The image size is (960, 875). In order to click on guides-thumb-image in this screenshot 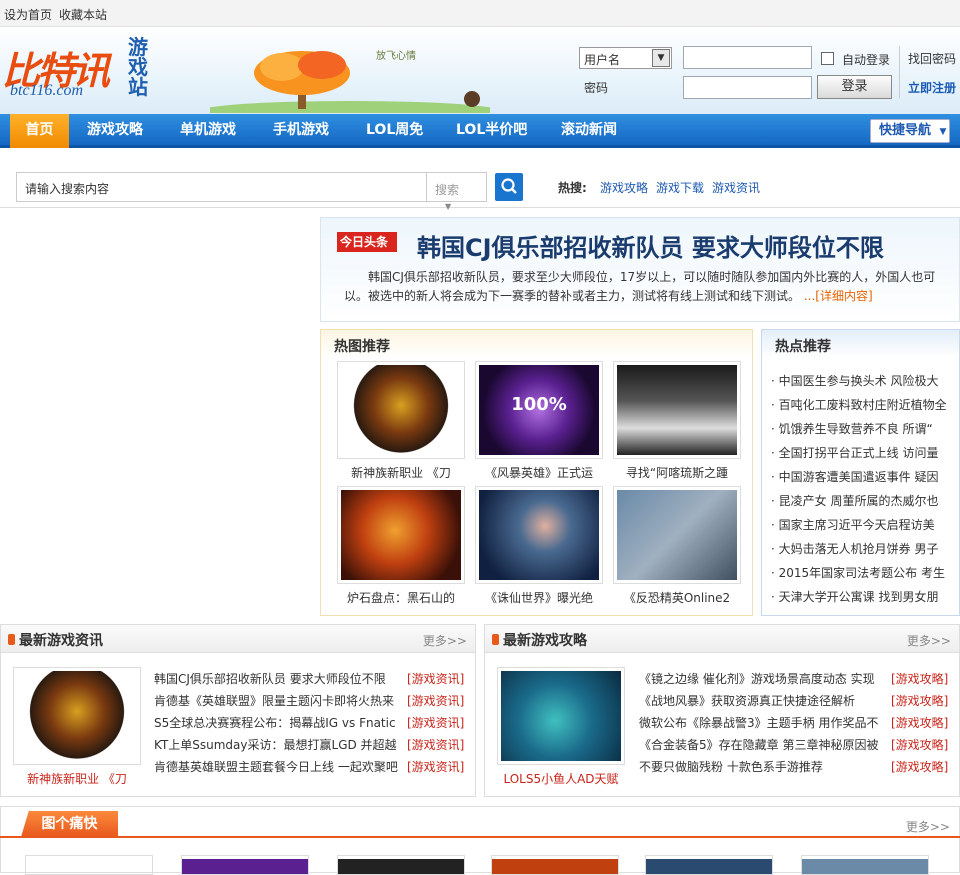, I will do `click(561, 716)`.